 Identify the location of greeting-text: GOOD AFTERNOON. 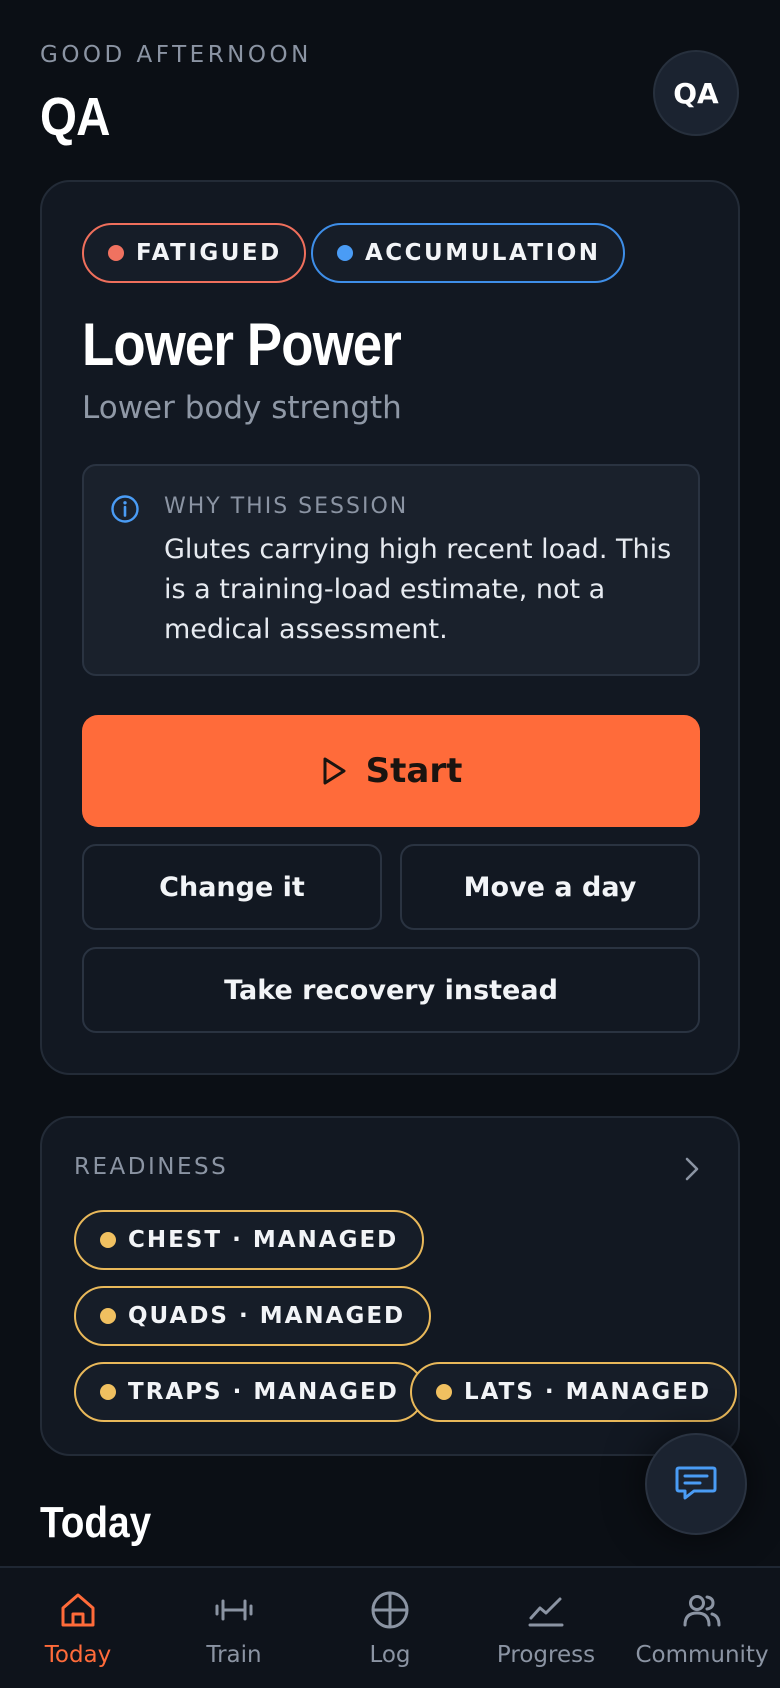
(176, 55).